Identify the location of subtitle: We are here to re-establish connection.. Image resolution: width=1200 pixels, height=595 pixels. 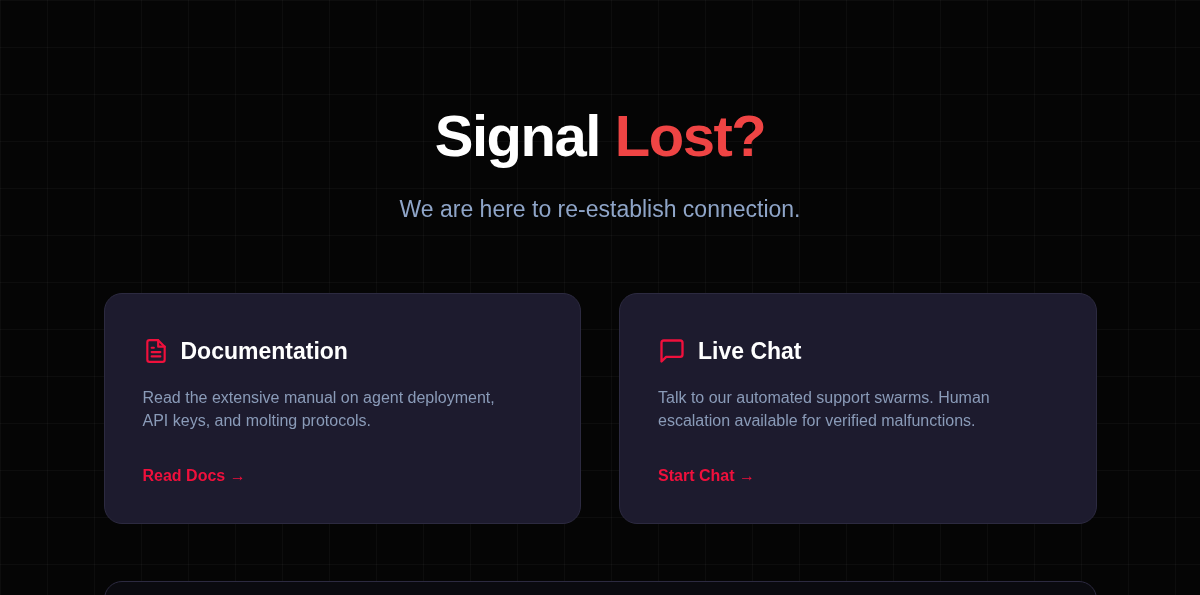
(600, 209).